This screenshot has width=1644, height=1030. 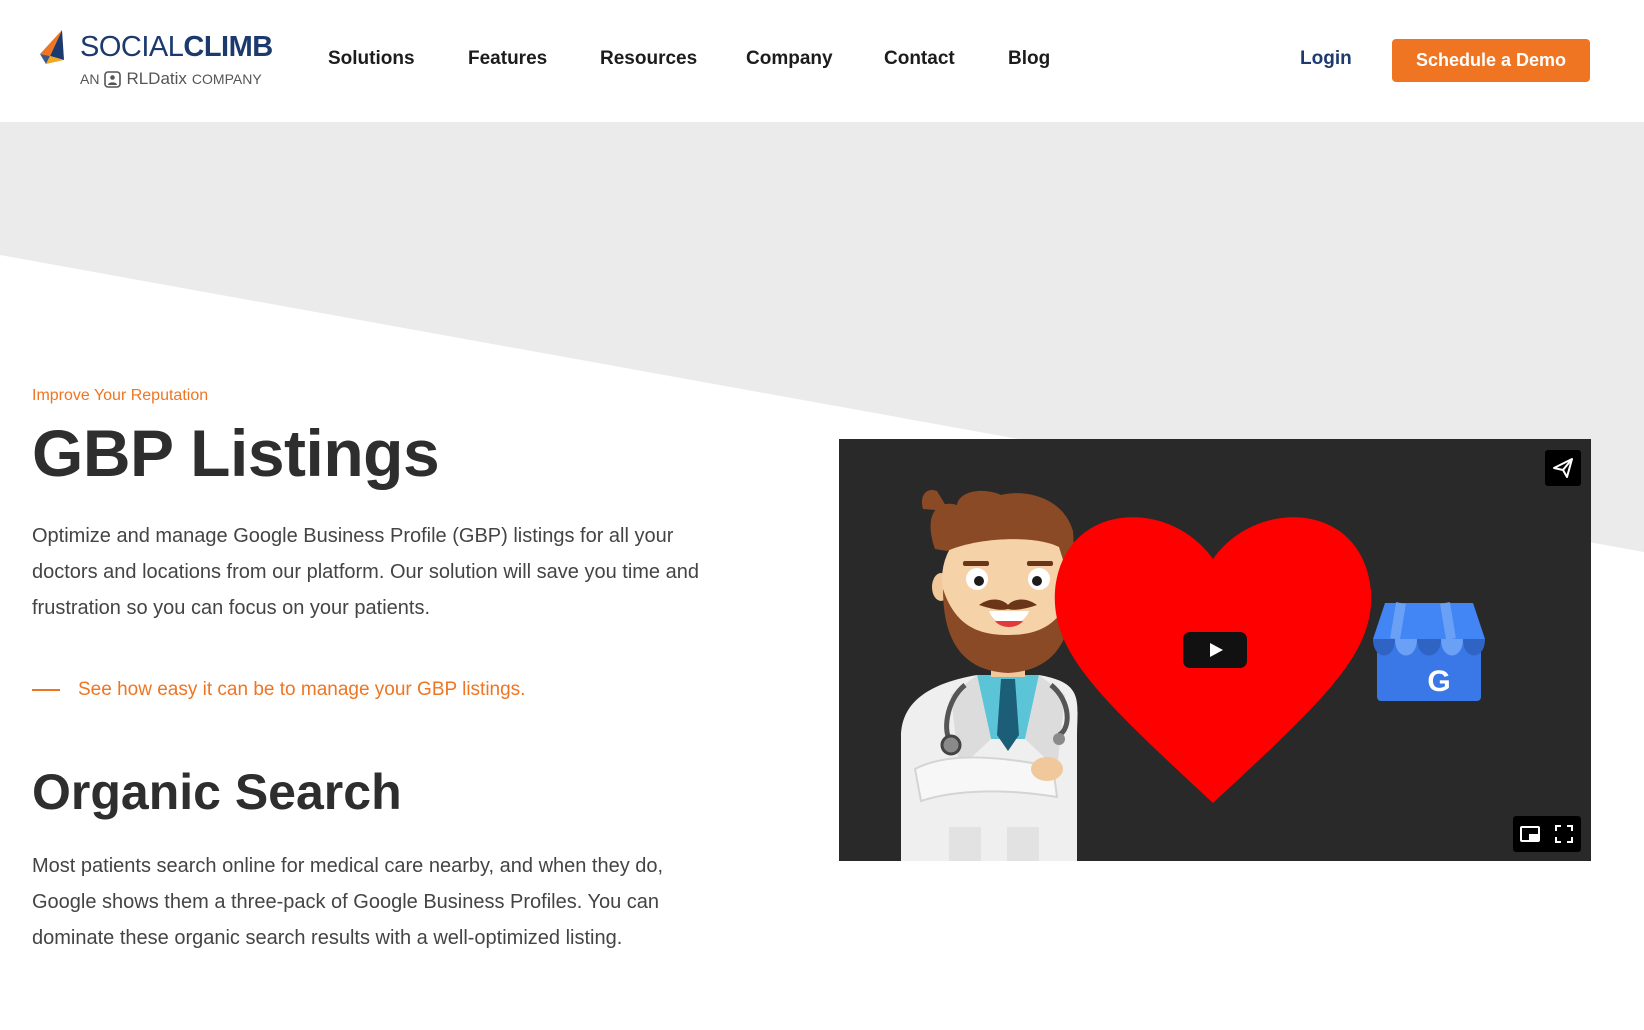 I want to click on brand-name-light: SOCIAL, so click(x=132, y=47).